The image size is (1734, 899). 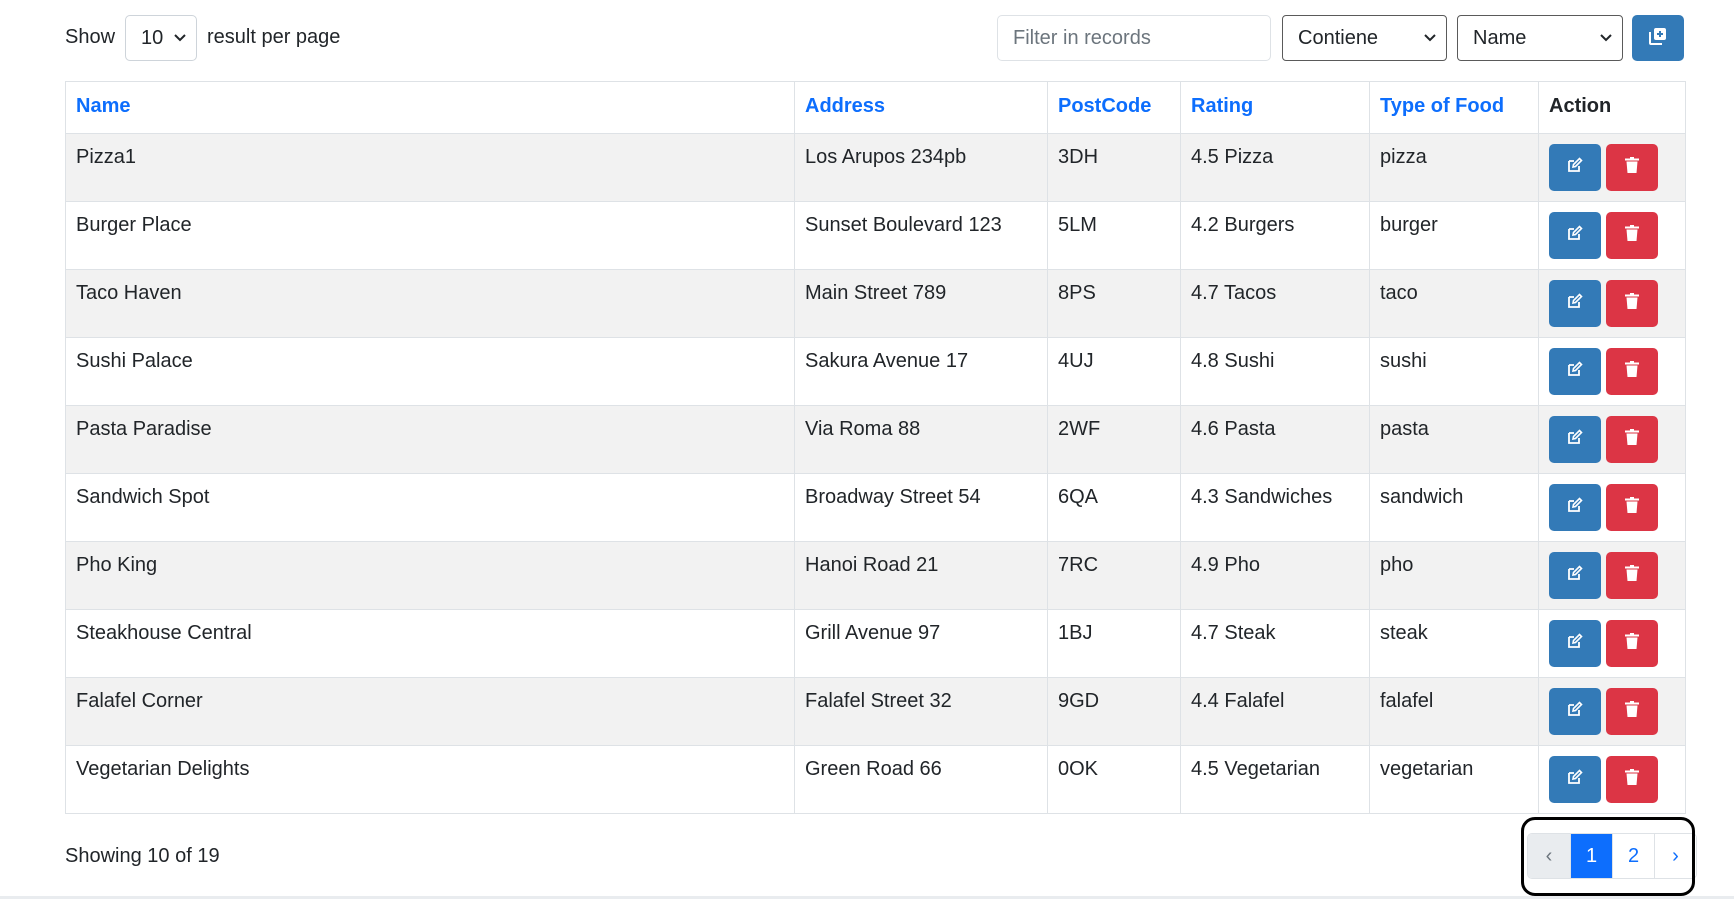 What do you see at coordinates (1275, 439) in the screenshot?
I see `cell-rating: 4.6 Pasta` at bounding box center [1275, 439].